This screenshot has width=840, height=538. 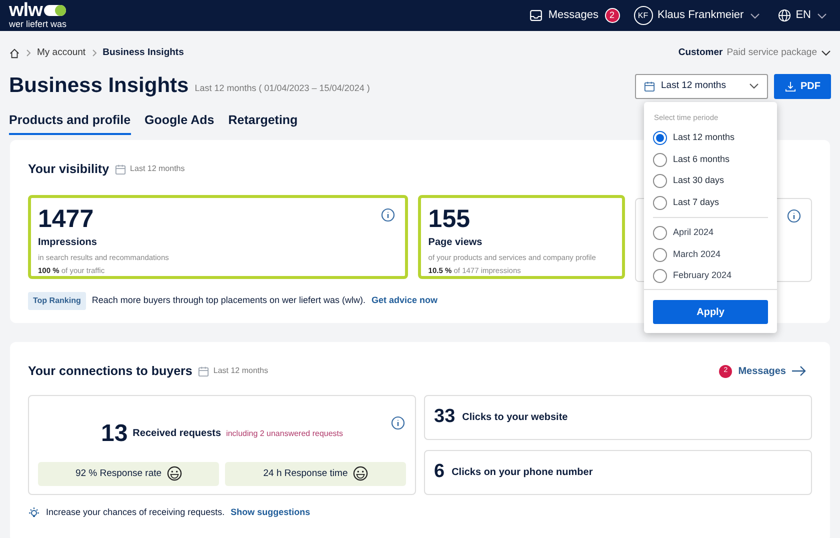 I want to click on home-icon, so click(x=14, y=53).